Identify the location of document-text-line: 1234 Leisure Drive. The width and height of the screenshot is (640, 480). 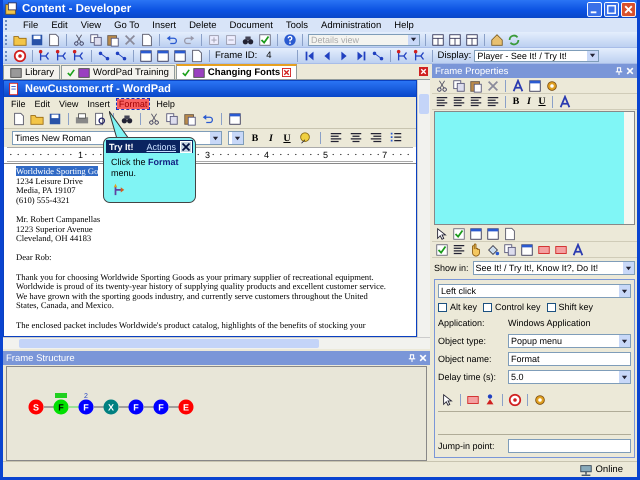
(49, 181).